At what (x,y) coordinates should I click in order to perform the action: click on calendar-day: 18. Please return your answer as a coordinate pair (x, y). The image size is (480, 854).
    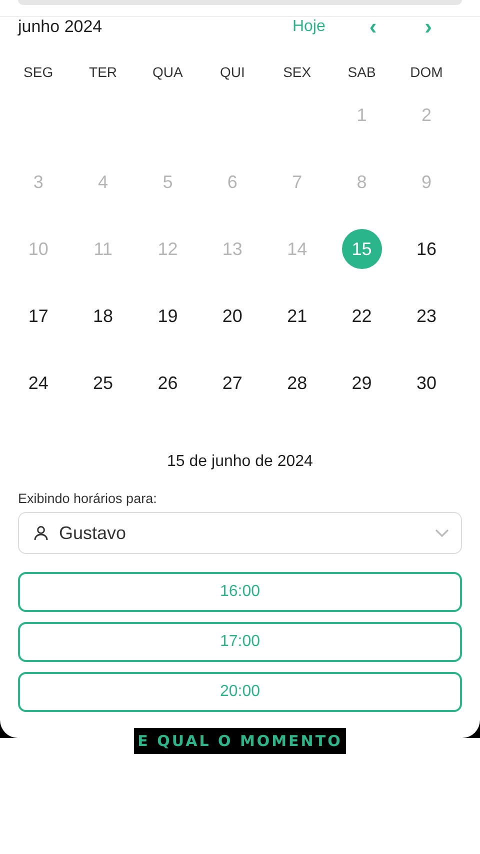
    Looking at the image, I should click on (103, 316).